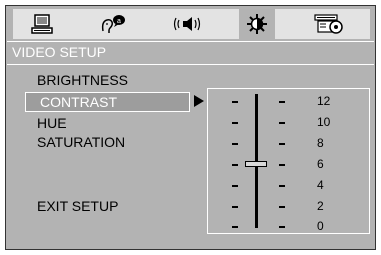 The image size is (381, 255). Describe the element at coordinates (190, 41) in the screenshot. I see `tabbar-divider` at that location.